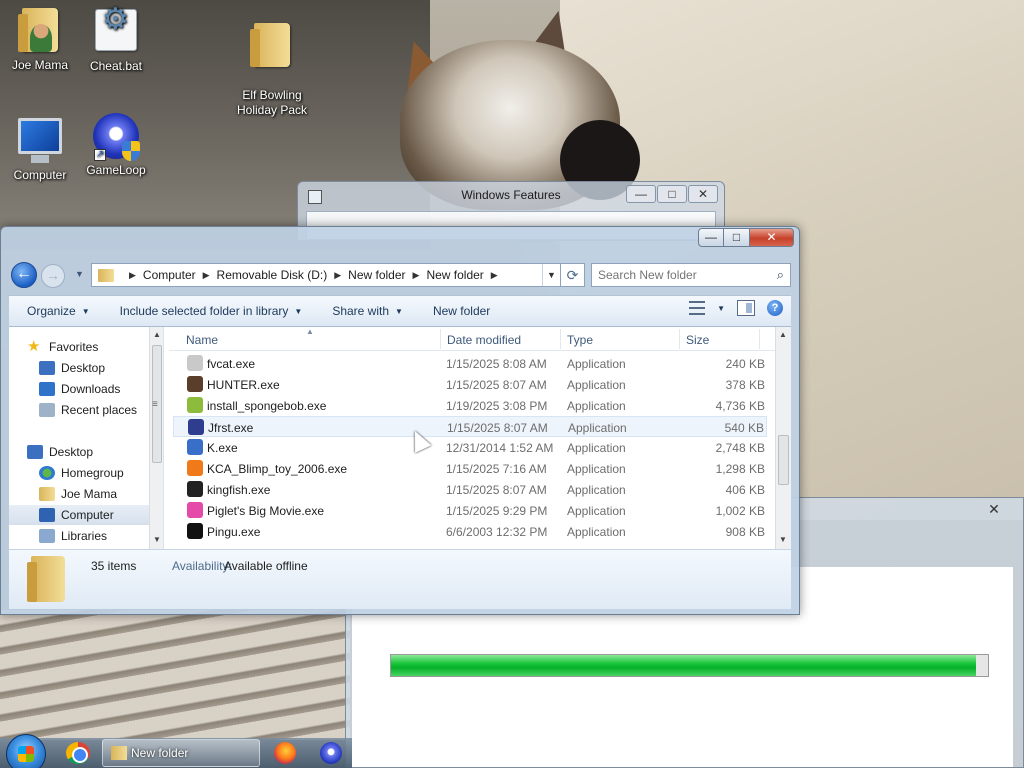 The height and width of the screenshot is (768, 1024). What do you see at coordinates (783, 460) in the screenshot?
I see `scrollbar-thumb` at bounding box center [783, 460].